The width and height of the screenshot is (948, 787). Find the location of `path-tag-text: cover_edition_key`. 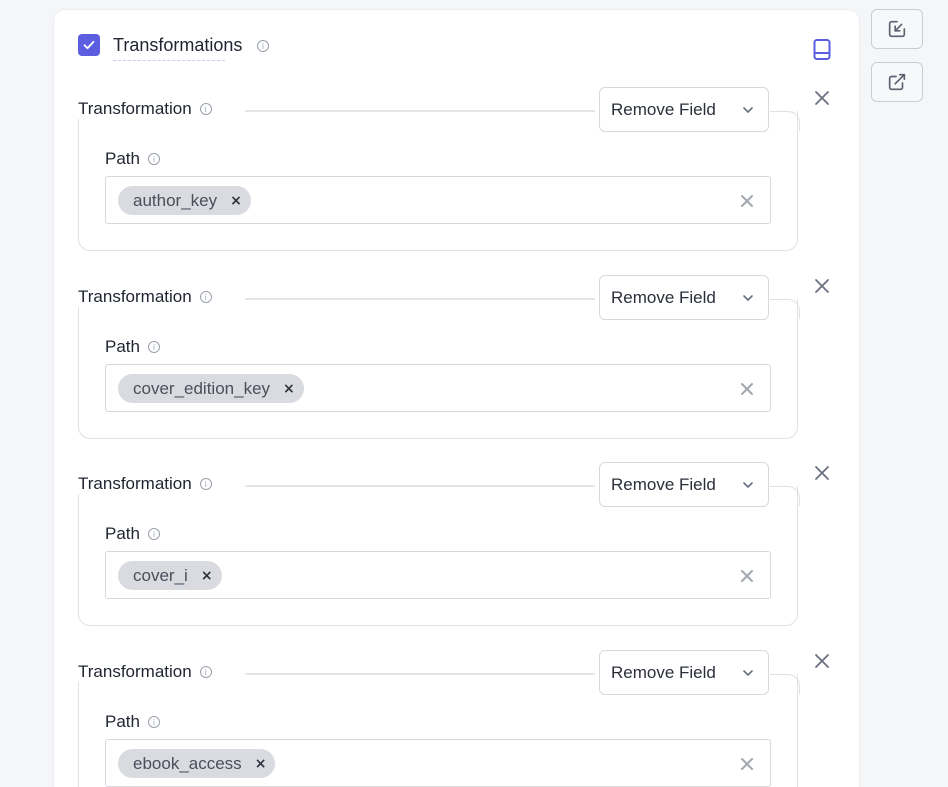

path-tag-text: cover_edition_key is located at coordinates (202, 388).